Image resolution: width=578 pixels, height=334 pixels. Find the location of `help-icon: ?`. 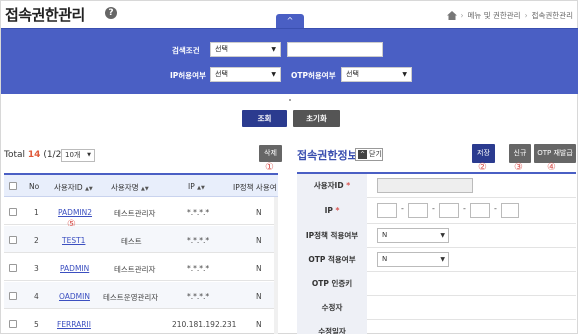

help-icon: ? is located at coordinates (111, 13).